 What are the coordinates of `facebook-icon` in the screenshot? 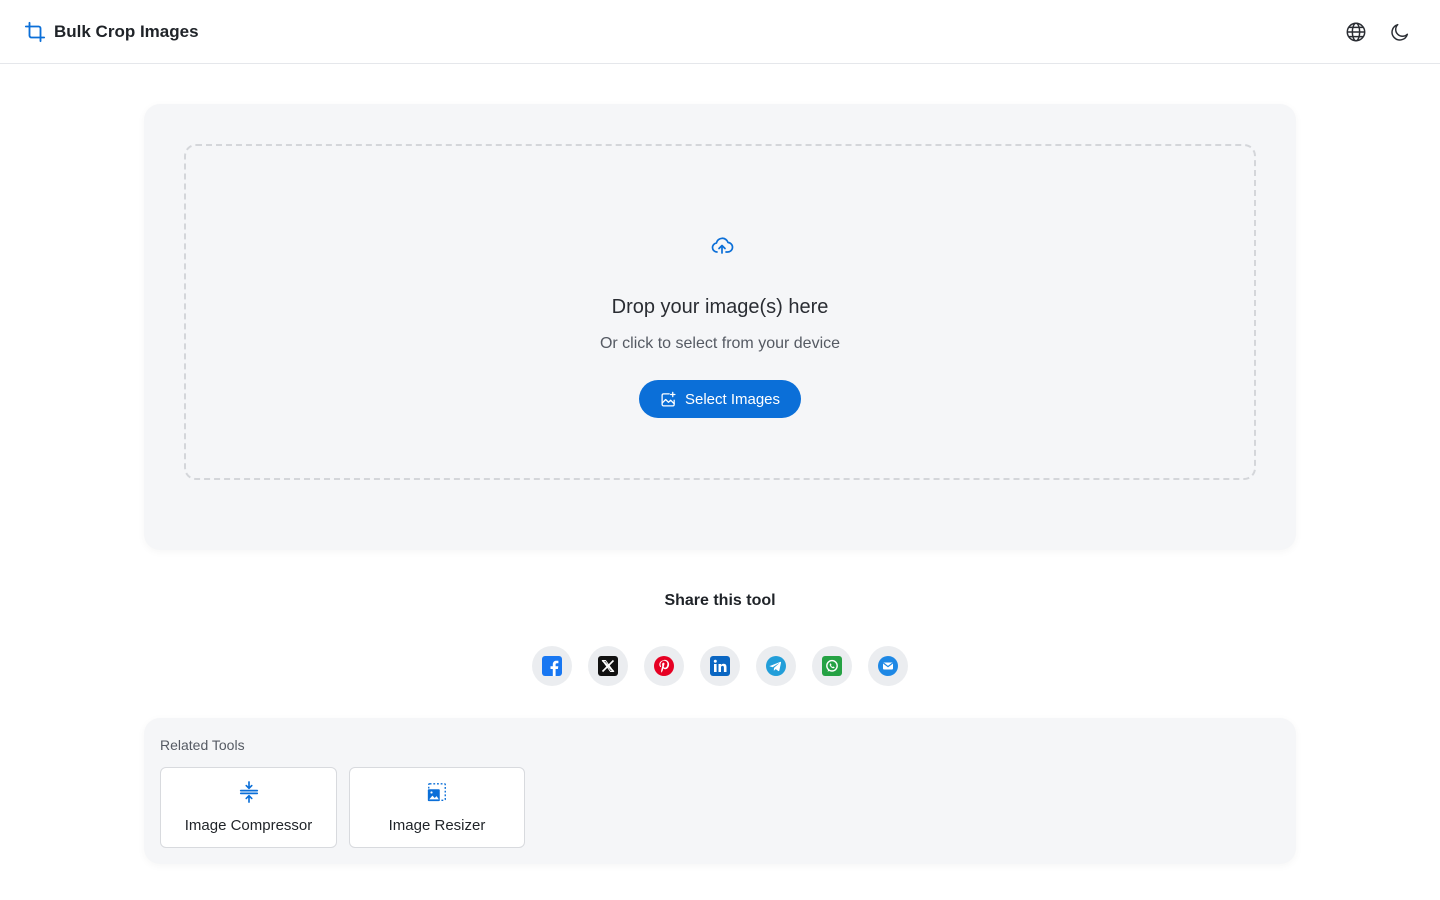 It's located at (552, 666).